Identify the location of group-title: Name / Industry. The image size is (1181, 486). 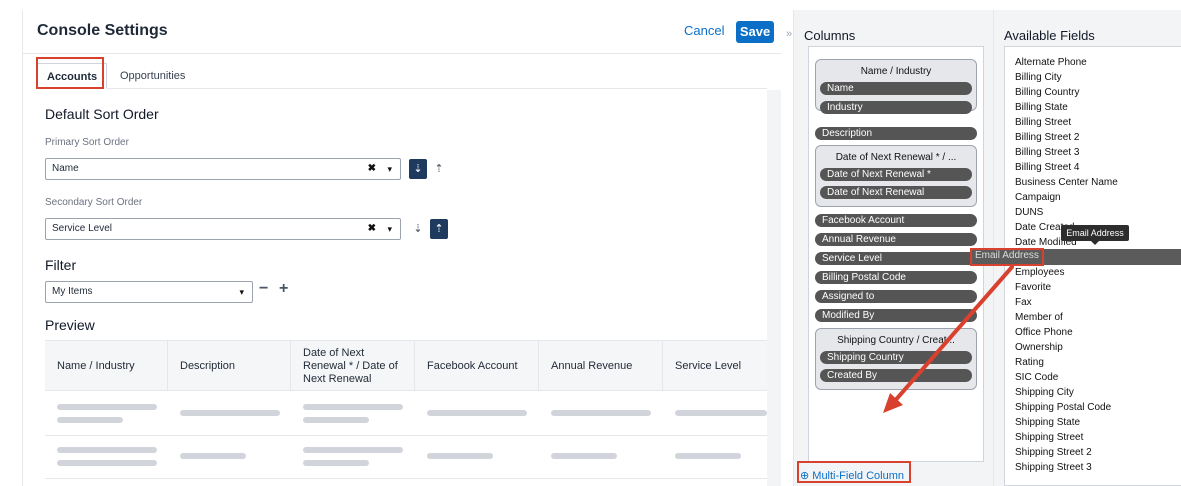
(896, 71).